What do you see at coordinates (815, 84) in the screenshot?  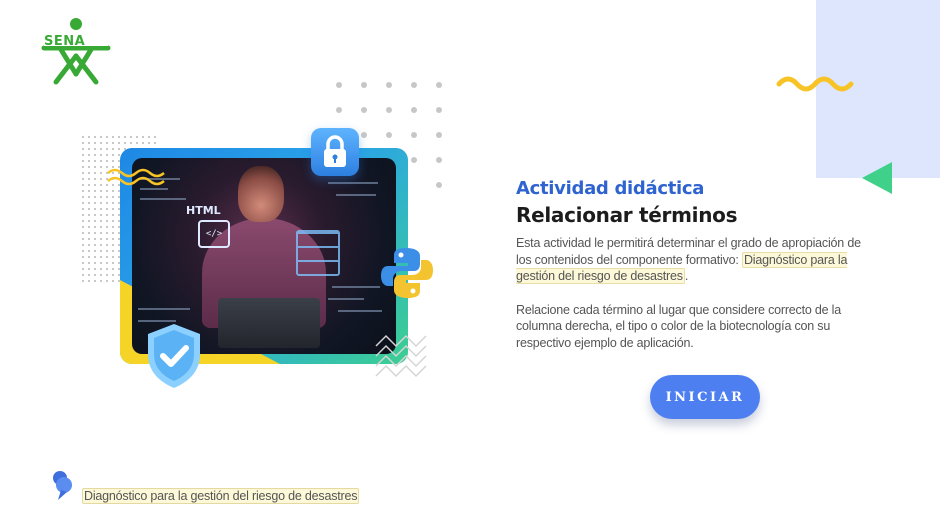 I see `yellow-squiggle-decoration` at bounding box center [815, 84].